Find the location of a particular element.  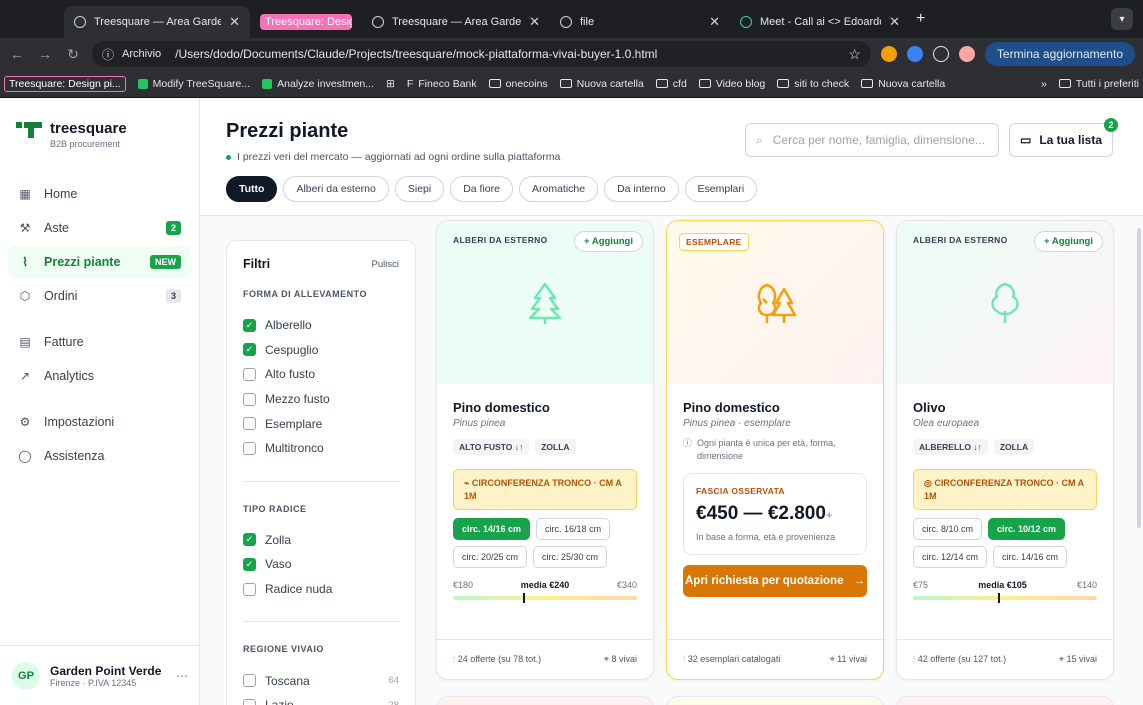

filter-option: ✓ Vaso is located at coordinates (321, 564).